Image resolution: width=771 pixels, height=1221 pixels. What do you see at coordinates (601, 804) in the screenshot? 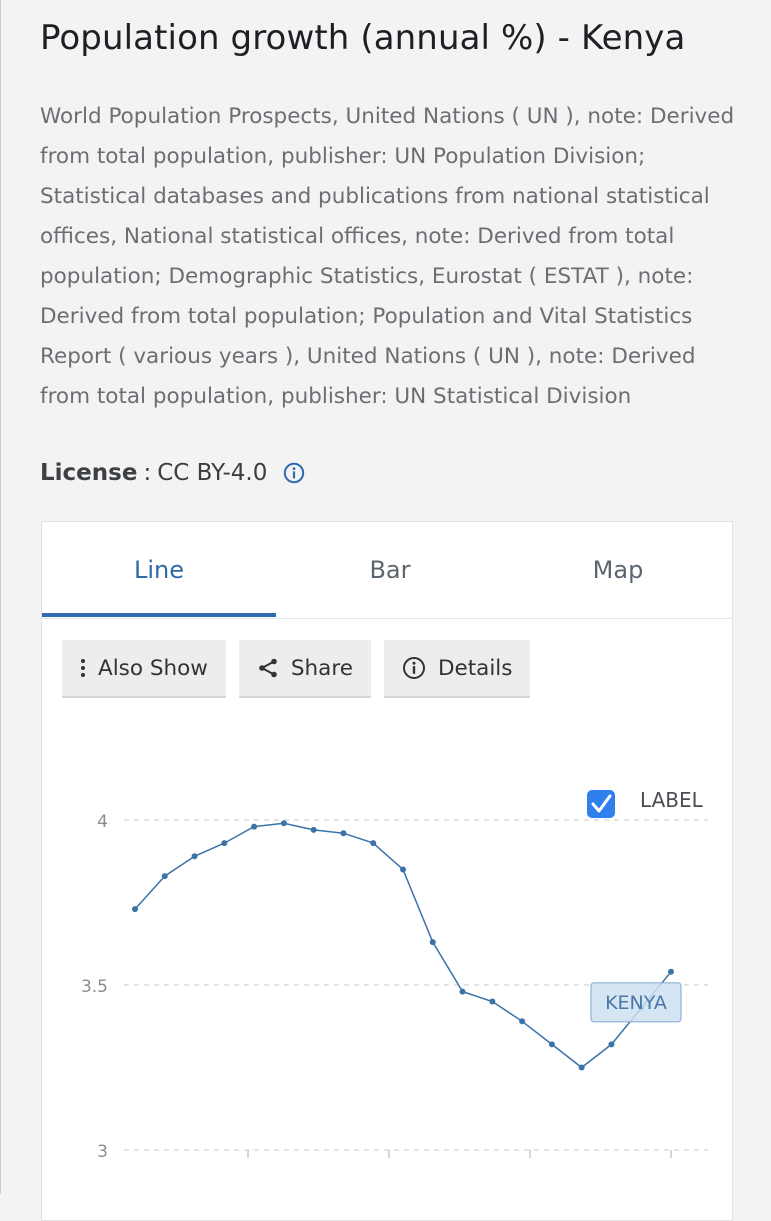
I see `label-checkbox` at bounding box center [601, 804].